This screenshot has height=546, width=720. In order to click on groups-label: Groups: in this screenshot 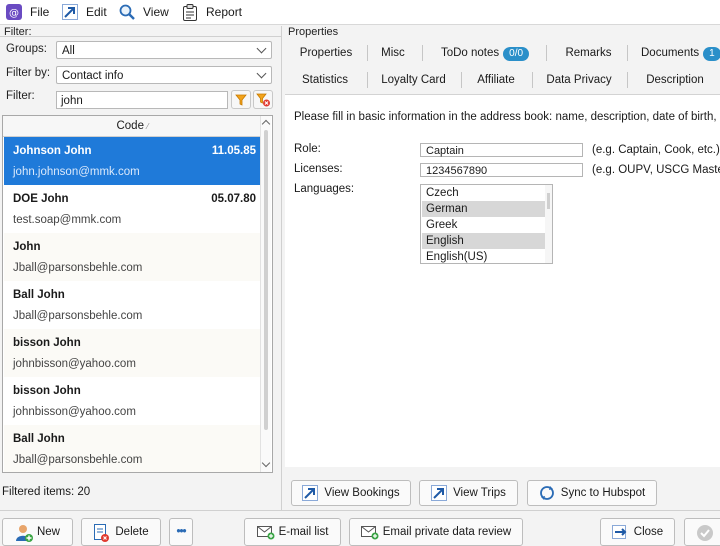, I will do `click(26, 49)`.